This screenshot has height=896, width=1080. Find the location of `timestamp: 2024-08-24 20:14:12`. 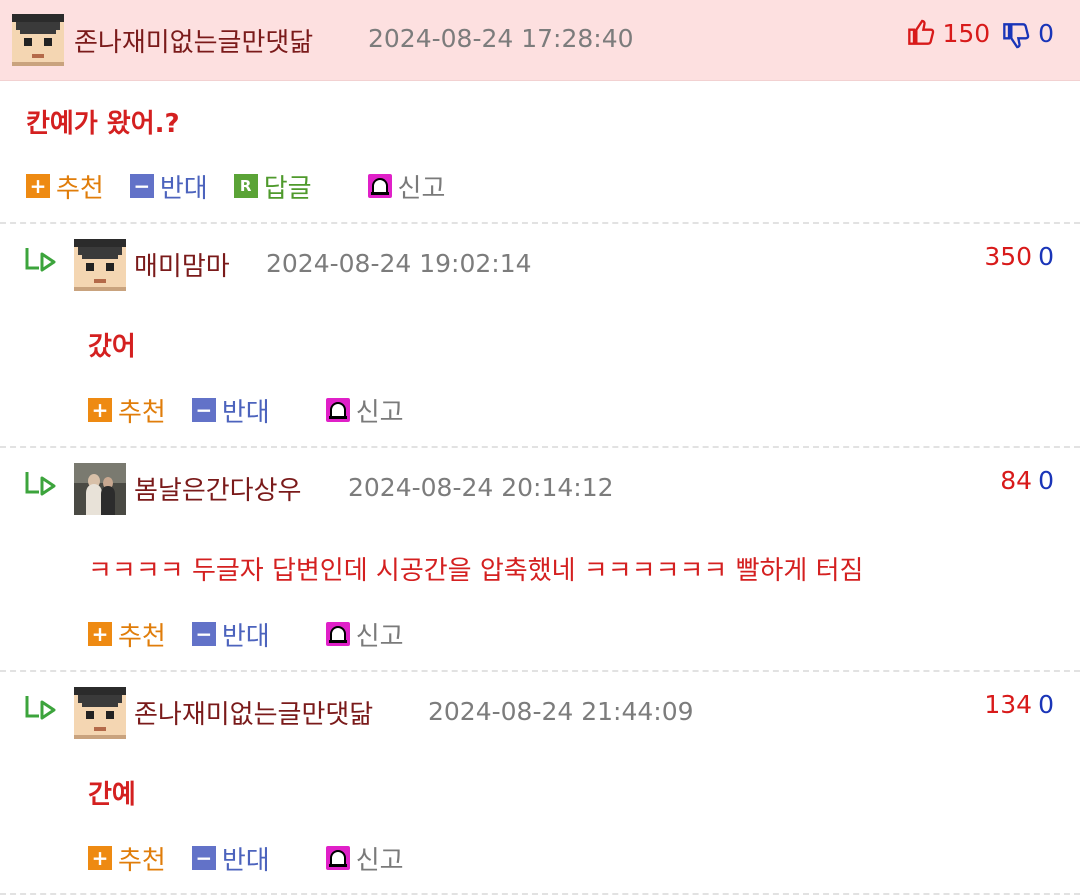

timestamp: 2024-08-24 20:14:12 is located at coordinates (481, 487).